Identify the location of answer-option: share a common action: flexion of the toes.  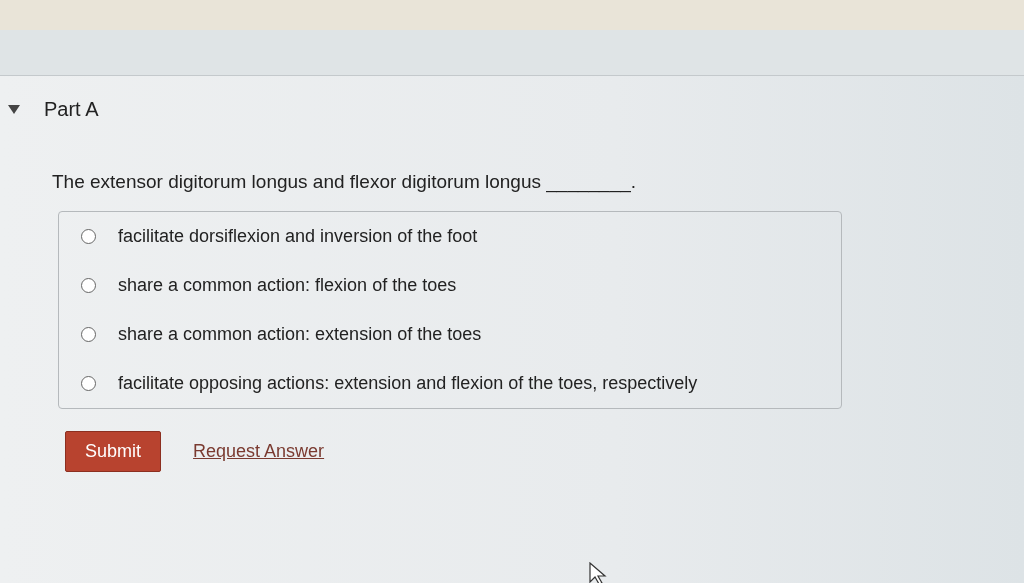
(461, 285).